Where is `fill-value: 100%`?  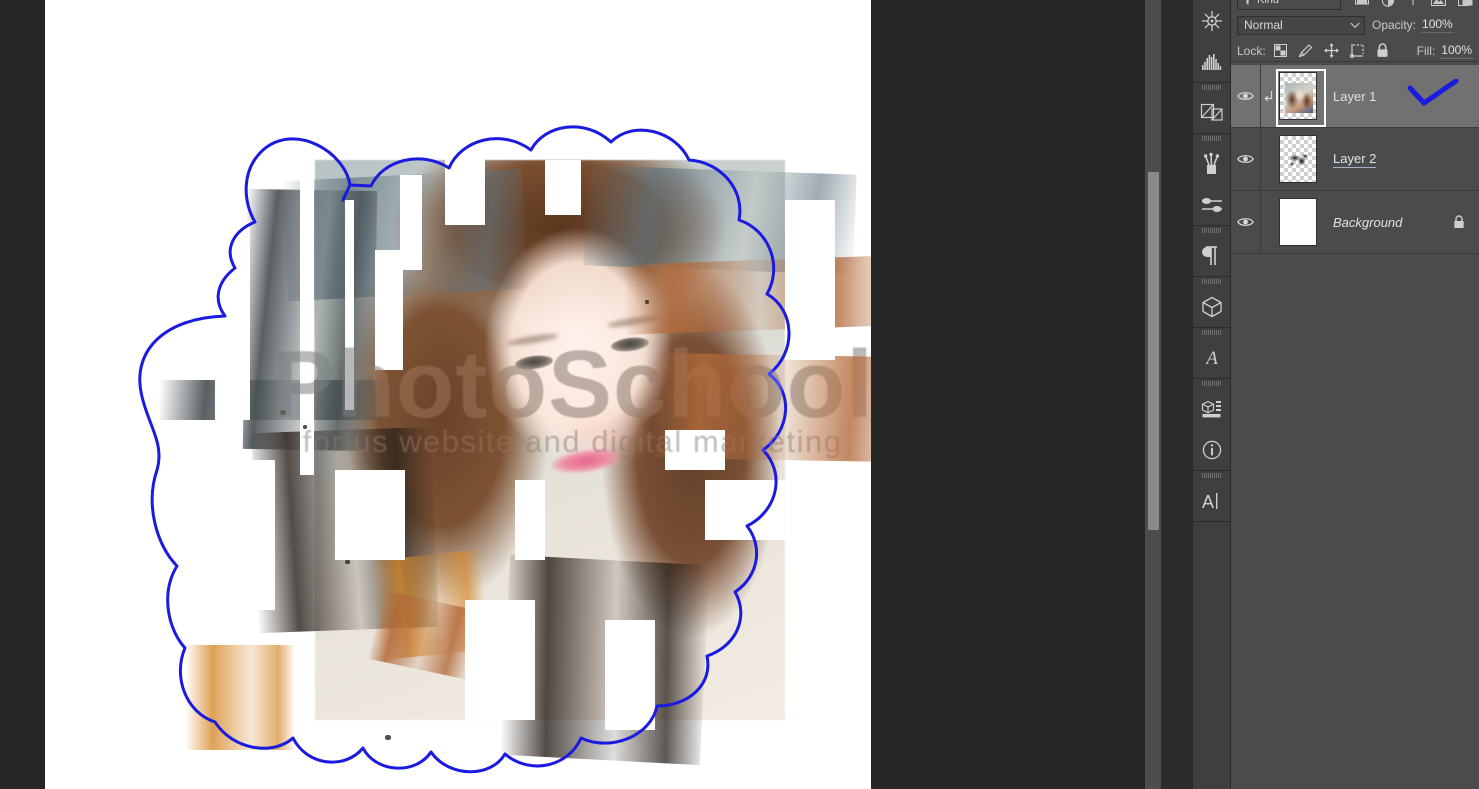
fill-value: 100% is located at coordinates (1456, 51).